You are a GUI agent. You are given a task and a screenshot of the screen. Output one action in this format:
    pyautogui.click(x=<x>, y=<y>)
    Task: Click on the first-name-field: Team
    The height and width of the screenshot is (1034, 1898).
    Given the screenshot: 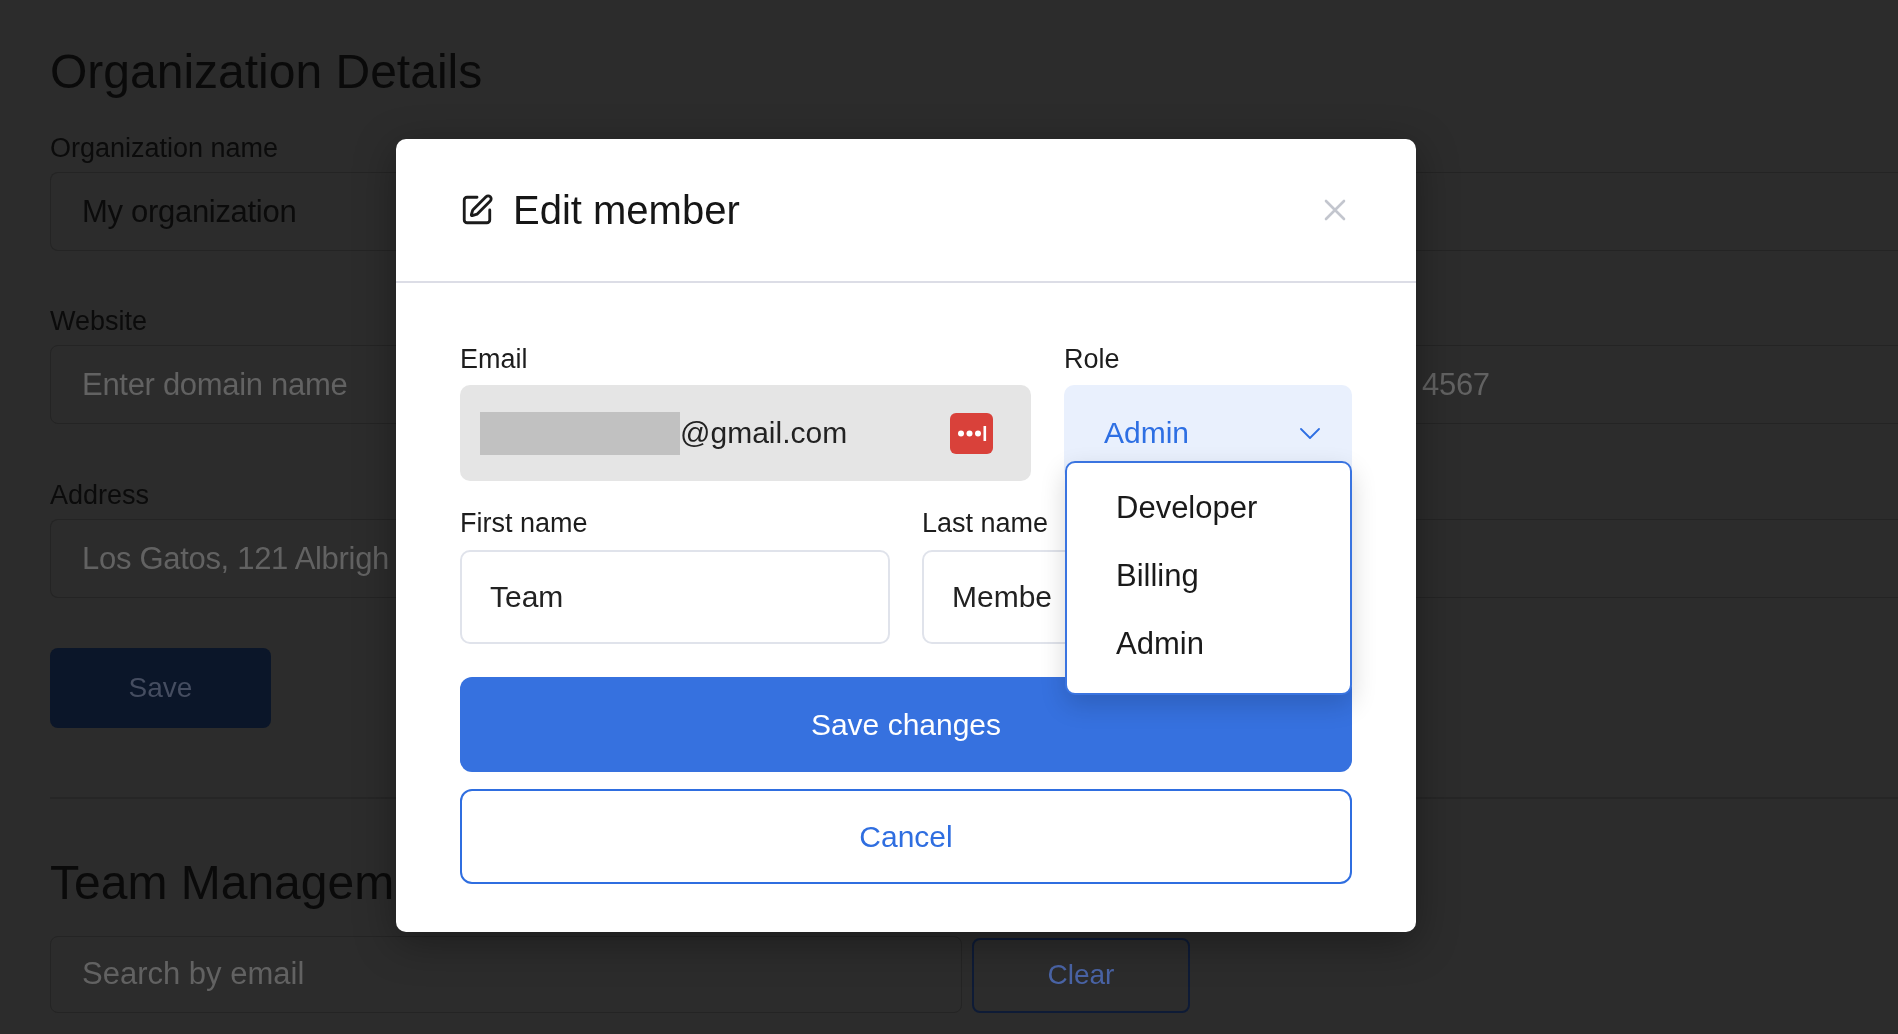 What is the action you would take?
    pyautogui.click(x=675, y=597)
    